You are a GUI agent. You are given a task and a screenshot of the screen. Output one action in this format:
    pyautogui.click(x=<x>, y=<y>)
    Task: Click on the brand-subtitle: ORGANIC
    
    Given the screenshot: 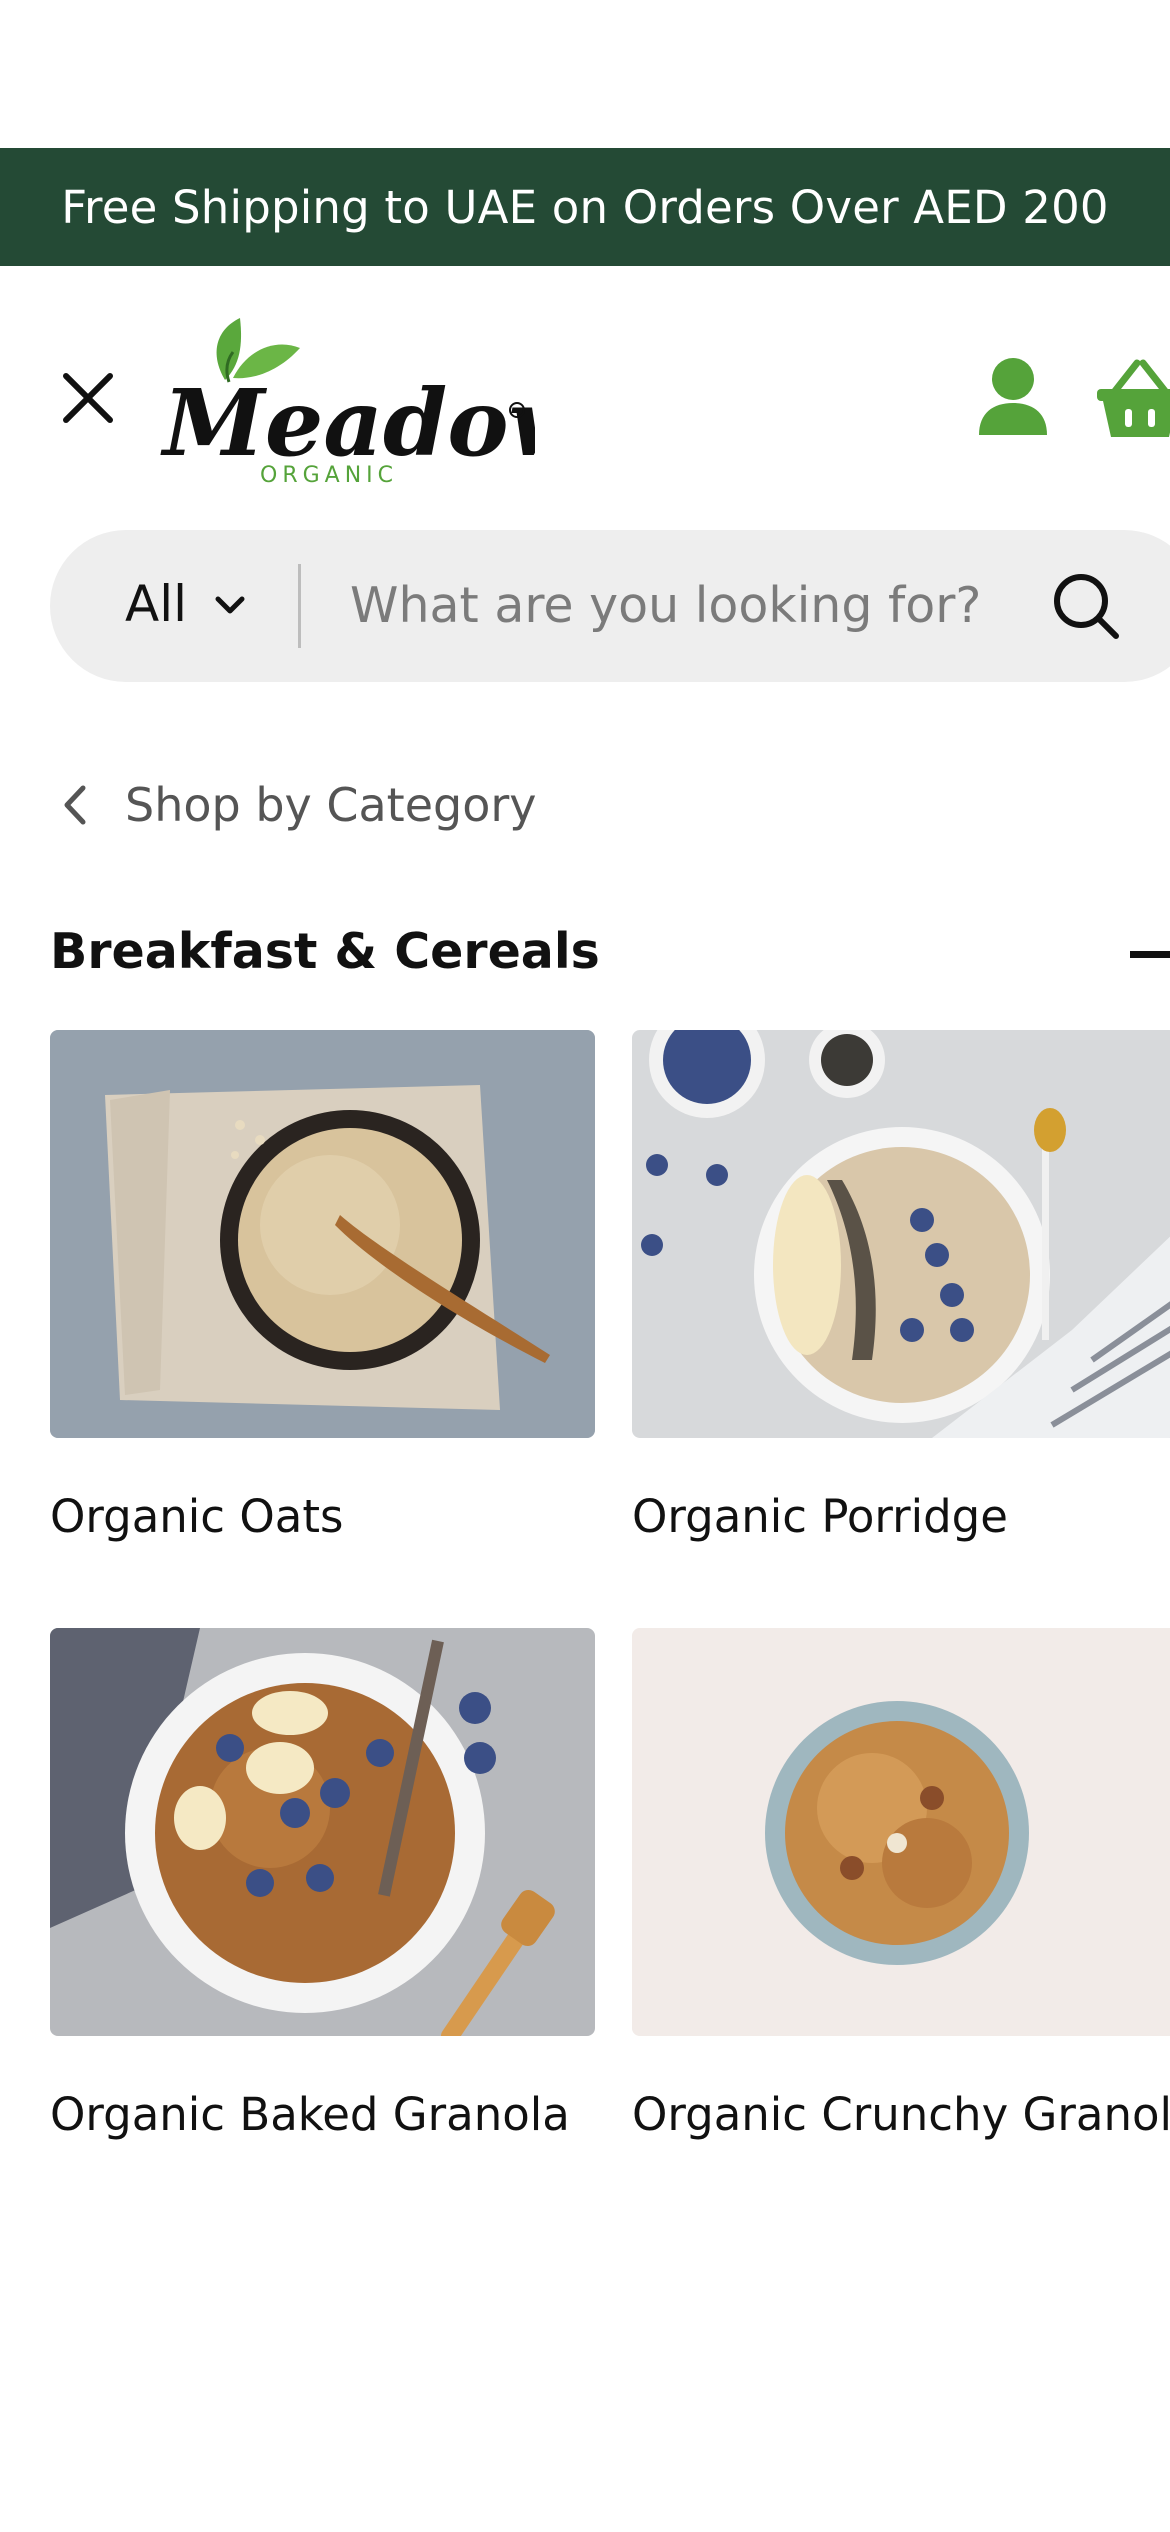 What is the action you would take?
    pyautogui.click(x=329, y=475)
    